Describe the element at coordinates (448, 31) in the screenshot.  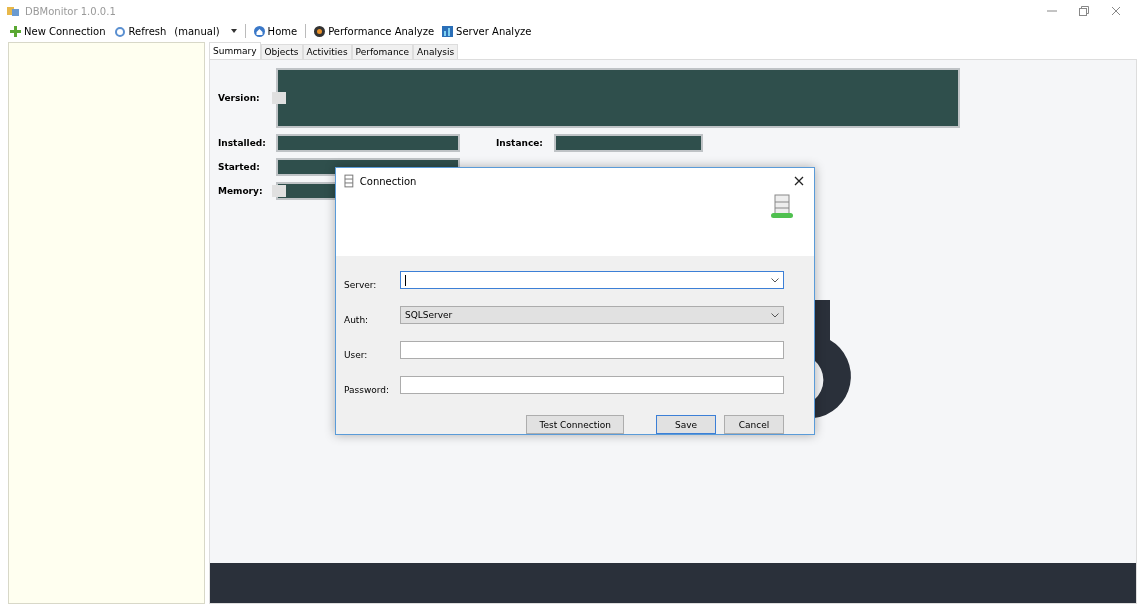
I see `chart-icon` at that location.